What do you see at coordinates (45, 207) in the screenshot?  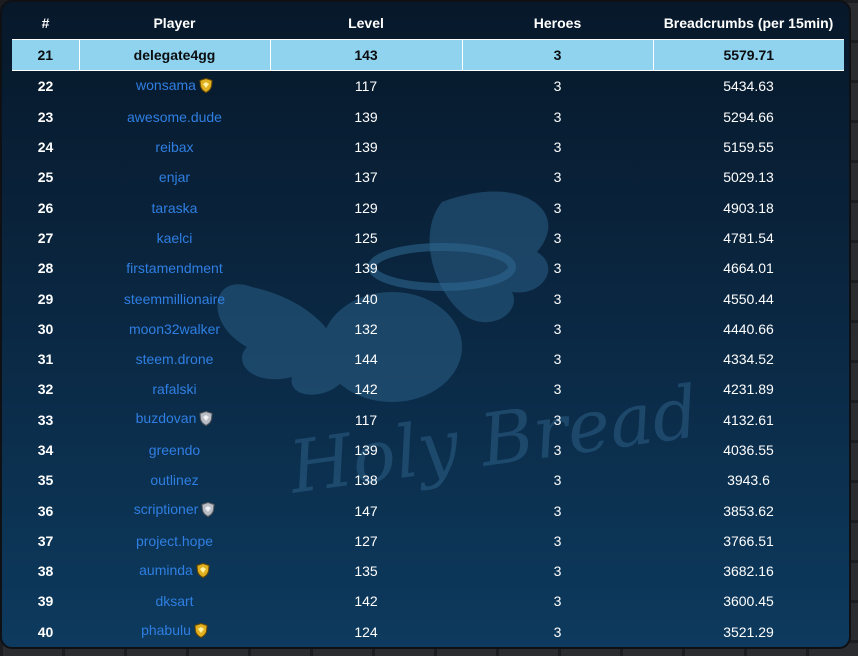 I see `rank-cell: 26` at bounding box center [45, 207].